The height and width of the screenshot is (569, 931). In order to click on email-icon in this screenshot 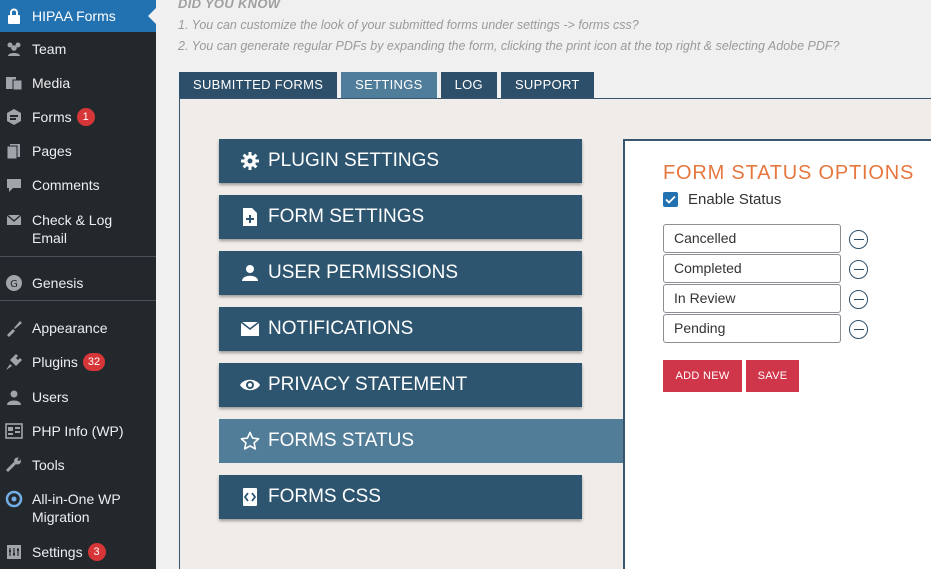, I will do `click(14, 220)`.